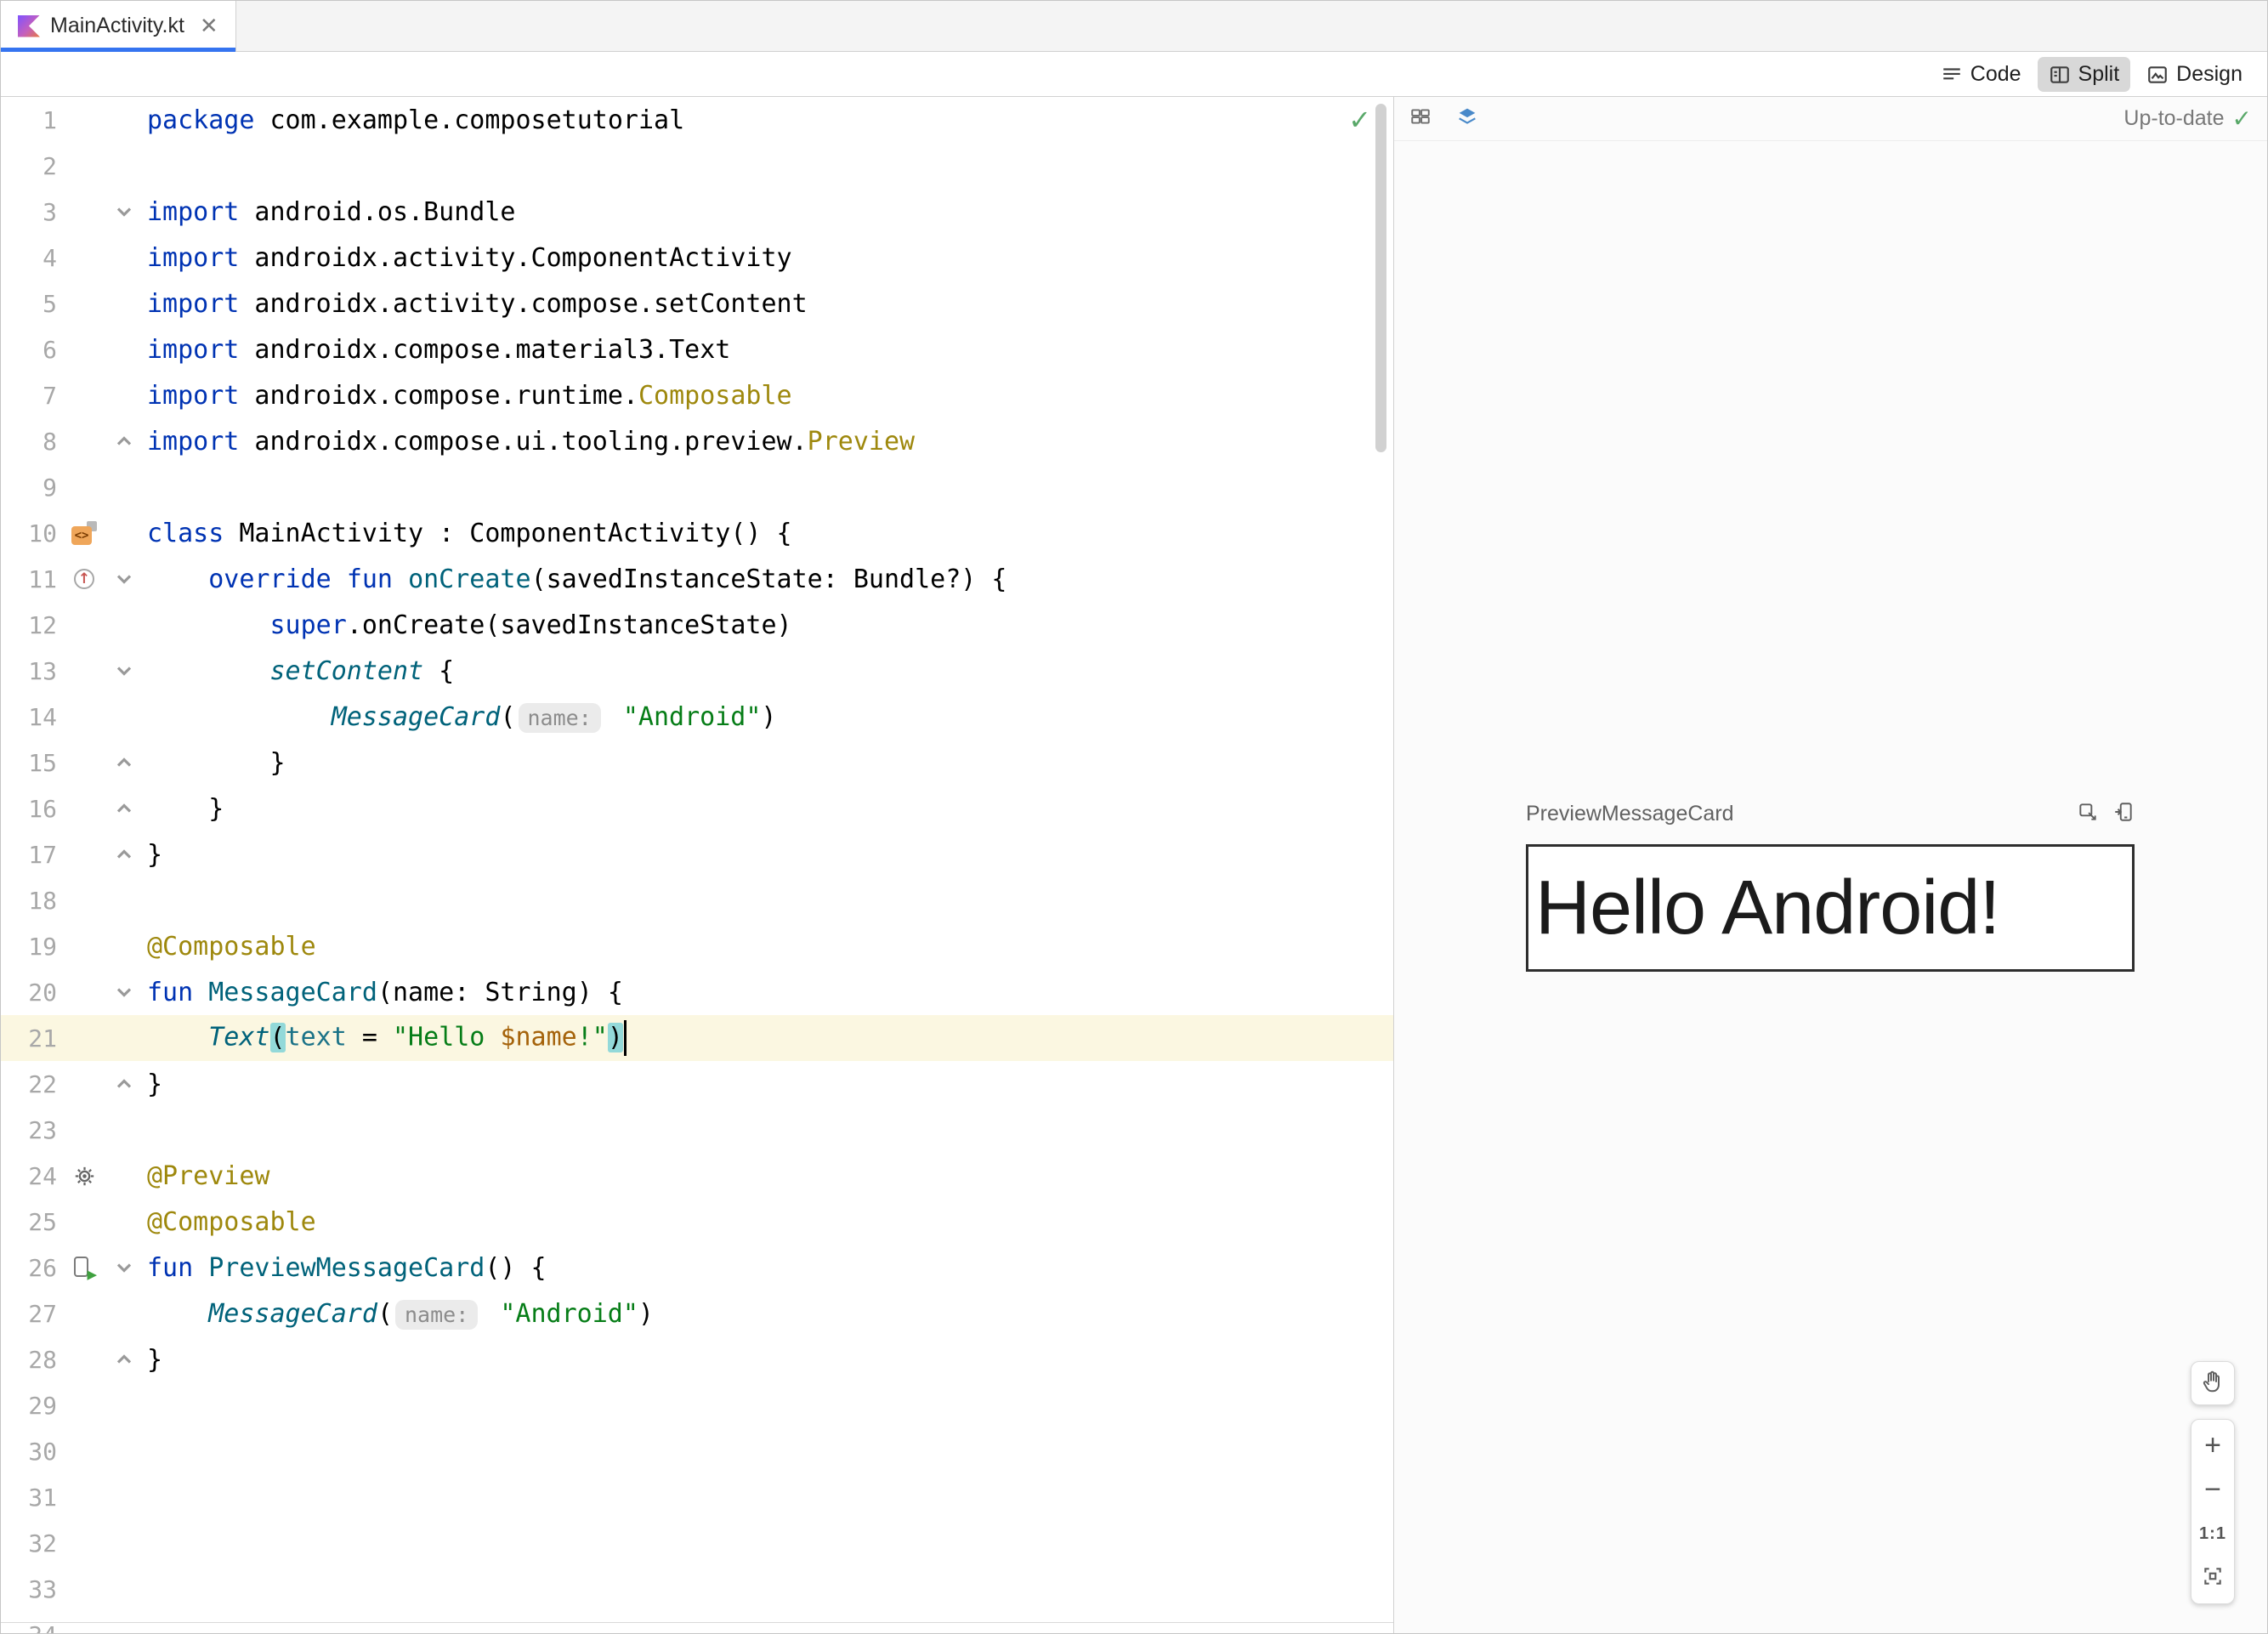  What do you see at coordinates (697, 1130) in the screenshot?
I see `code-line-23: 23` at bounding box center [697, 1130].